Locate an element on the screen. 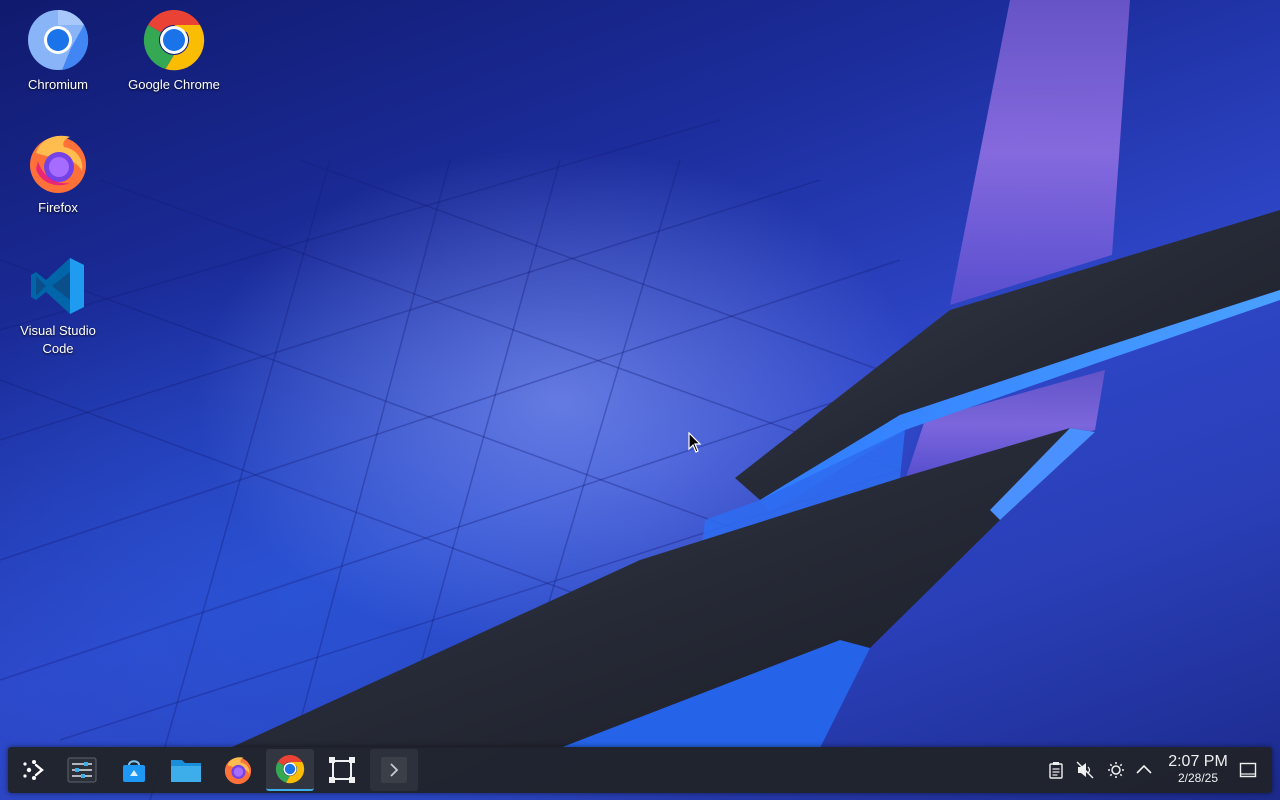 This screenshot has width=1280, height=800. selection-frame-icon is located at coordinates (342, 770).